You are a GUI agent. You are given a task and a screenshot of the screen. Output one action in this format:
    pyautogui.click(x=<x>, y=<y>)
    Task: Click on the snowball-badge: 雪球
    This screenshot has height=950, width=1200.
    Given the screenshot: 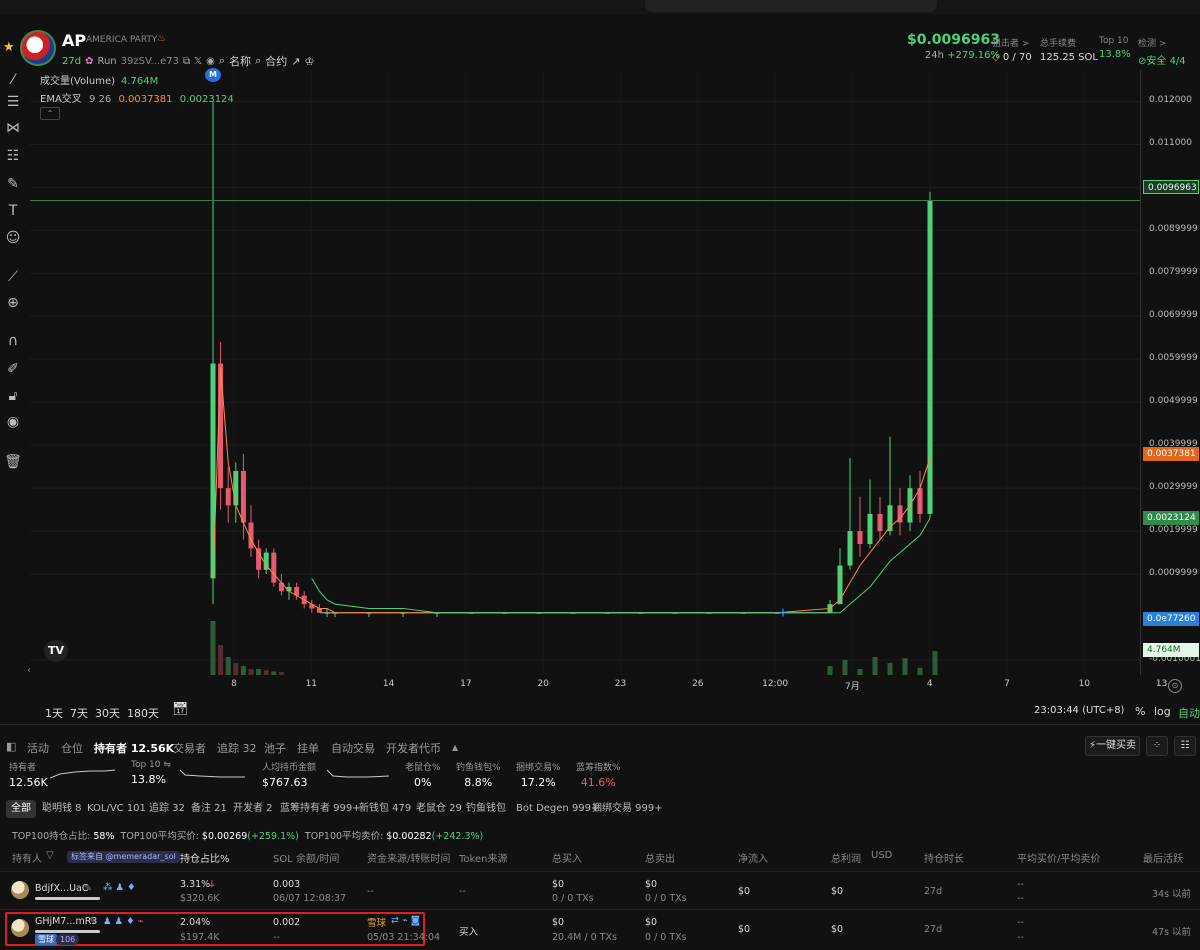 What is the action you would take?
    pyautogui.click(x=46, y=939)
    